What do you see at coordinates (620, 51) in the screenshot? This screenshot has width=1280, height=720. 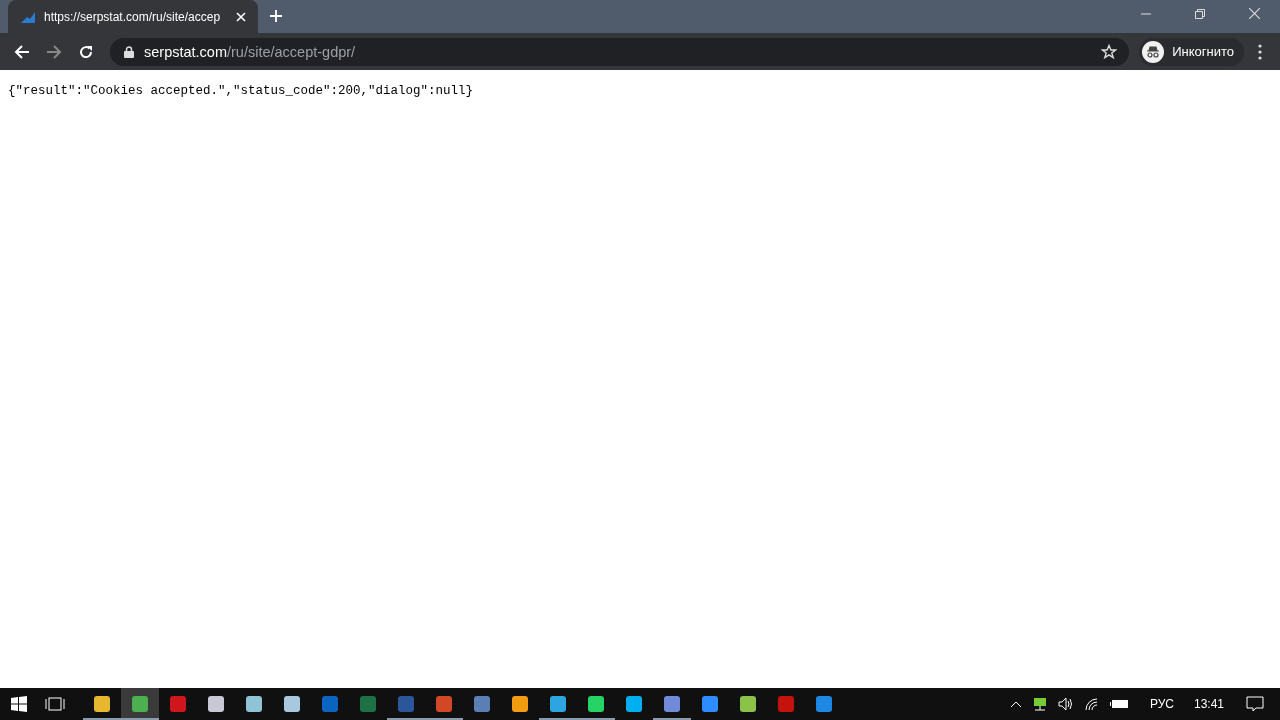 I see `address-bar: serpstat.com/ru/site/accept-gdpr/` at bounding box center [620, 51].